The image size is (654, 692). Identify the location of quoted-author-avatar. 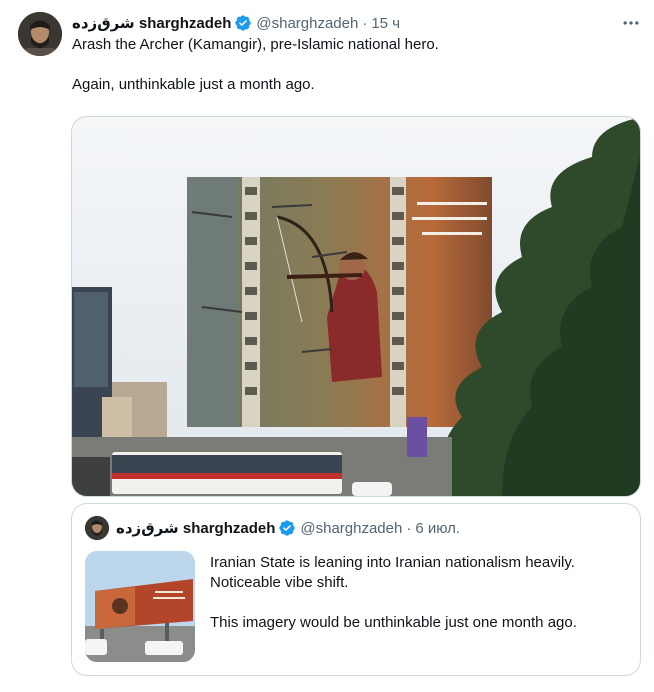
(97, 528).